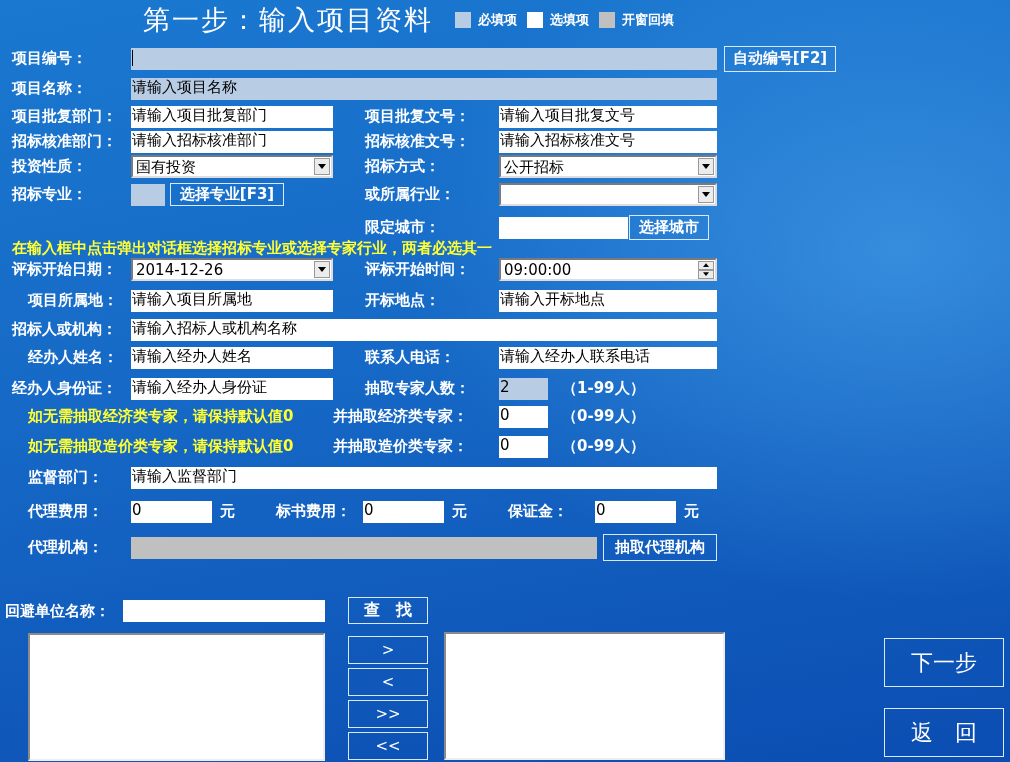 Image resolution: width=1010 pixels, height=762 pixels. What do you see at coordinates (648, 20) in the screenshot?
I see `legend-label: 开窗回填` at bounding box center [648, 20].